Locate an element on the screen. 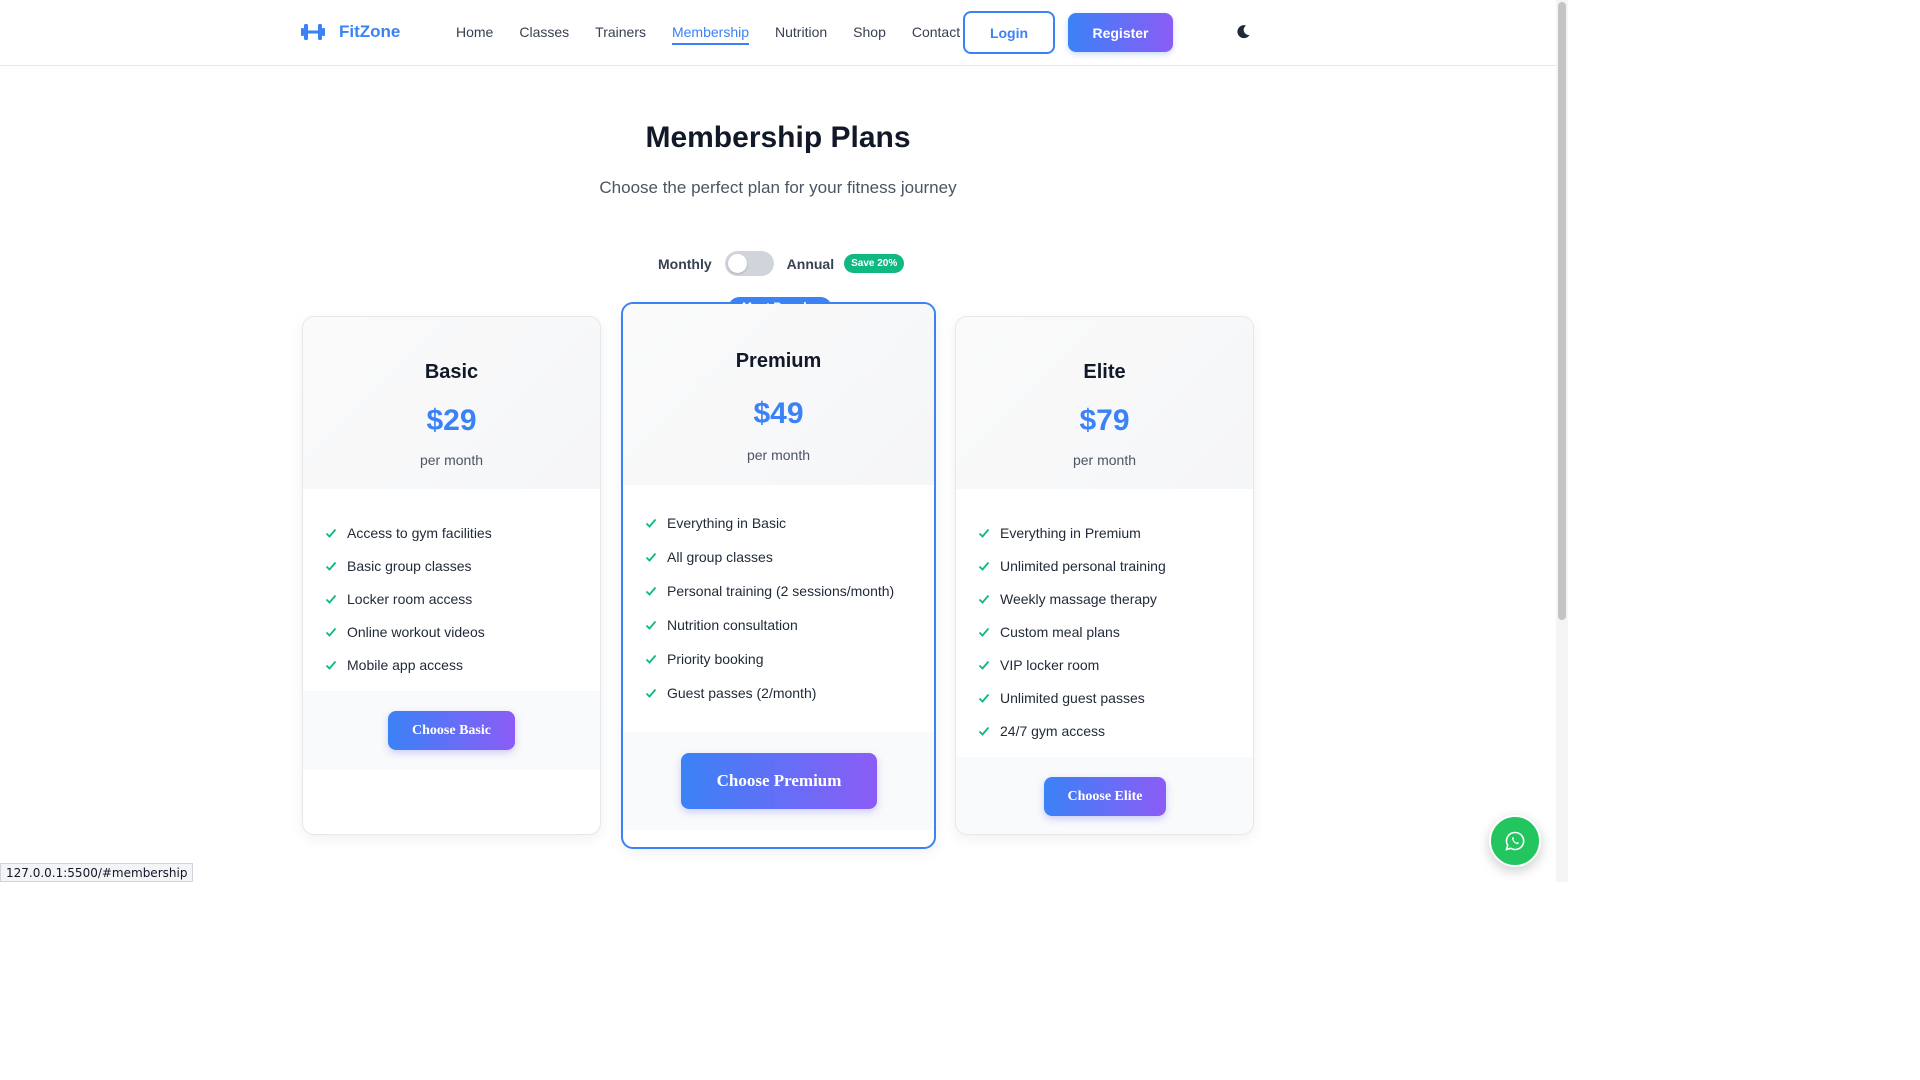 This screenshot has width=1920, height=1080. billing-switch is located at coordinates (749, 263).